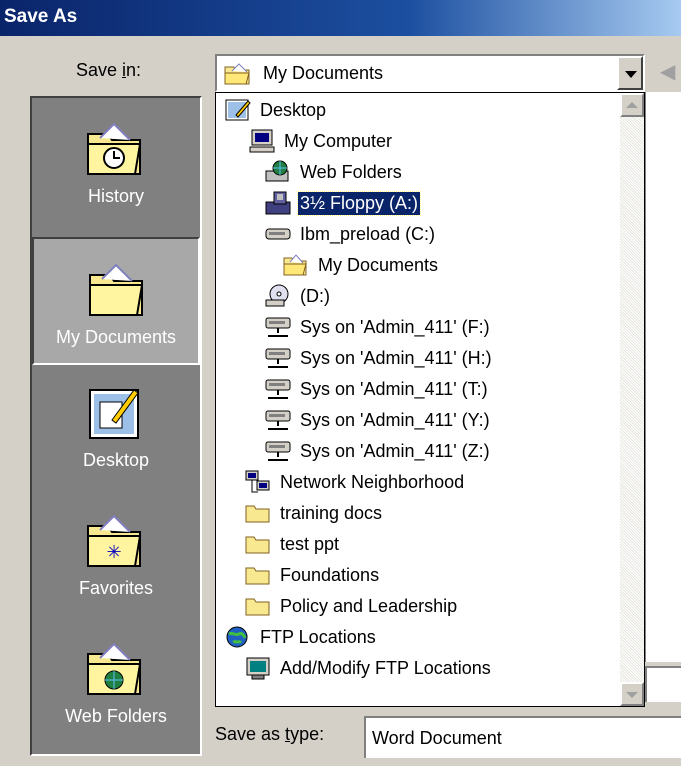 The height and width of the screenshot is (766, 681). I want to click on location-item: Foundations, so click(312, 575).